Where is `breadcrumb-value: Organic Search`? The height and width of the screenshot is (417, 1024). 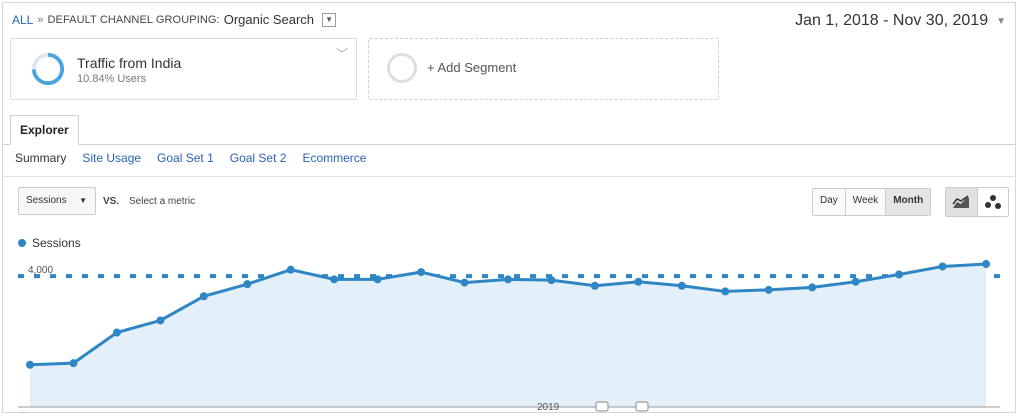
breadcrumb-value: Organic Search is located at coordinates (269, 19).